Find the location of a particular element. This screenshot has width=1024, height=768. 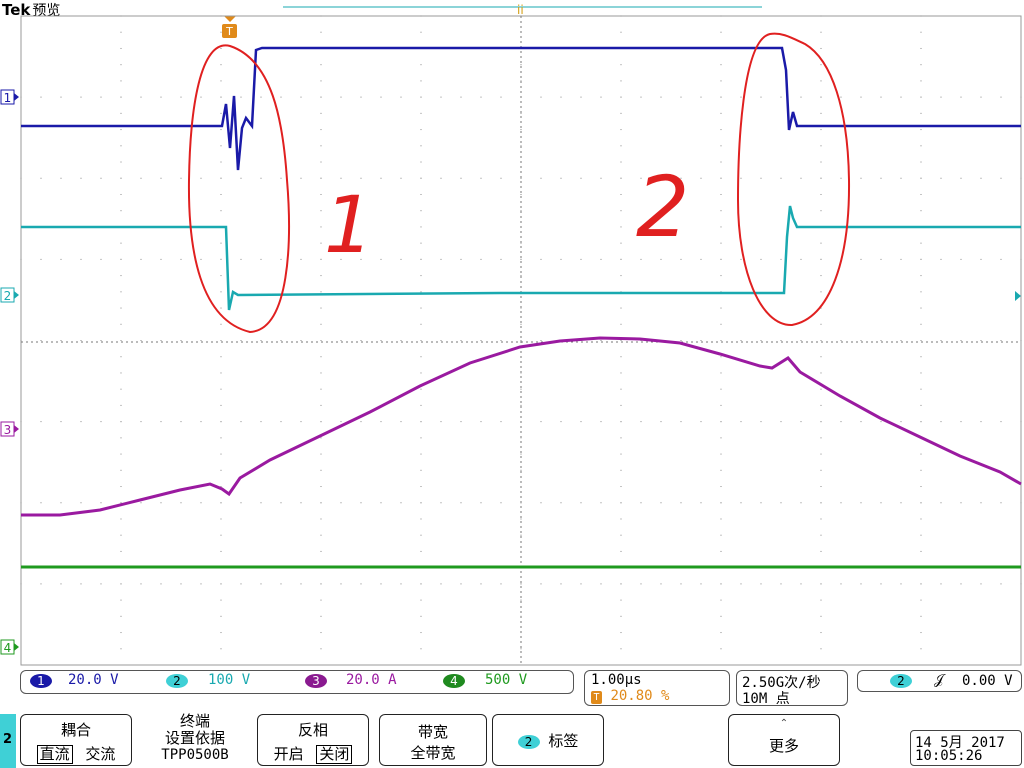

trigger-marker-letter: T is located at coordinates (229, 31).